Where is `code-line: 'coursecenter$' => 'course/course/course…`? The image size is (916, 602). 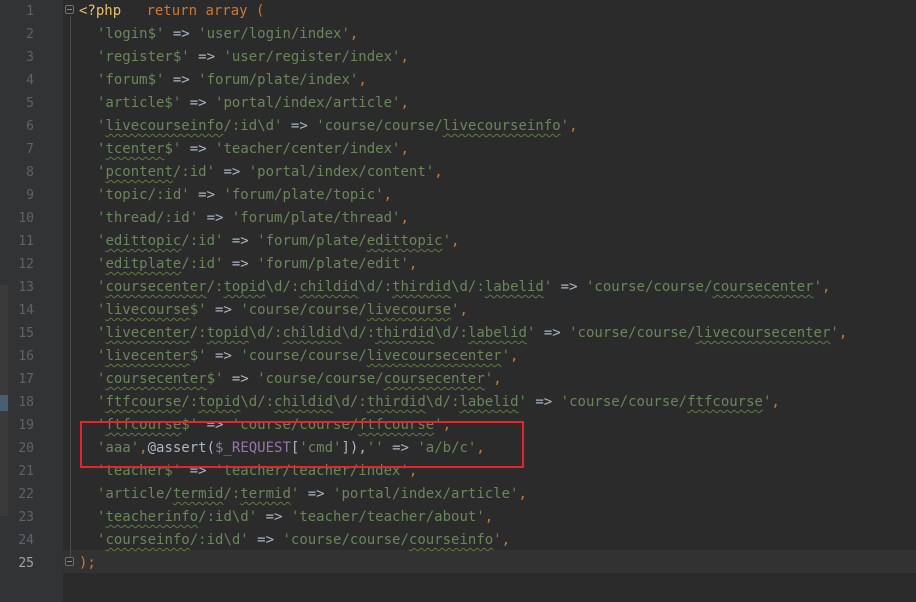 code-line: 'coursecenter$' => 'course/course/course… is located at coordinates (299, 379).